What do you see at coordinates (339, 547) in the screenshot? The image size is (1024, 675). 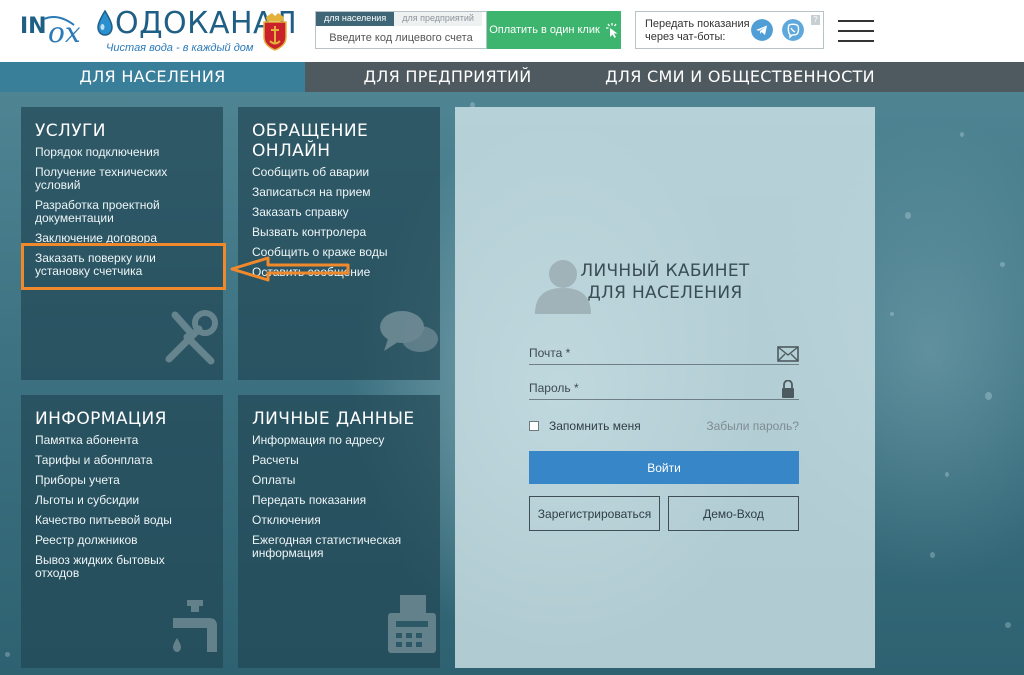 I see `personal-item: Ежегодная статистическая информация` at bounding box center [339, 547].